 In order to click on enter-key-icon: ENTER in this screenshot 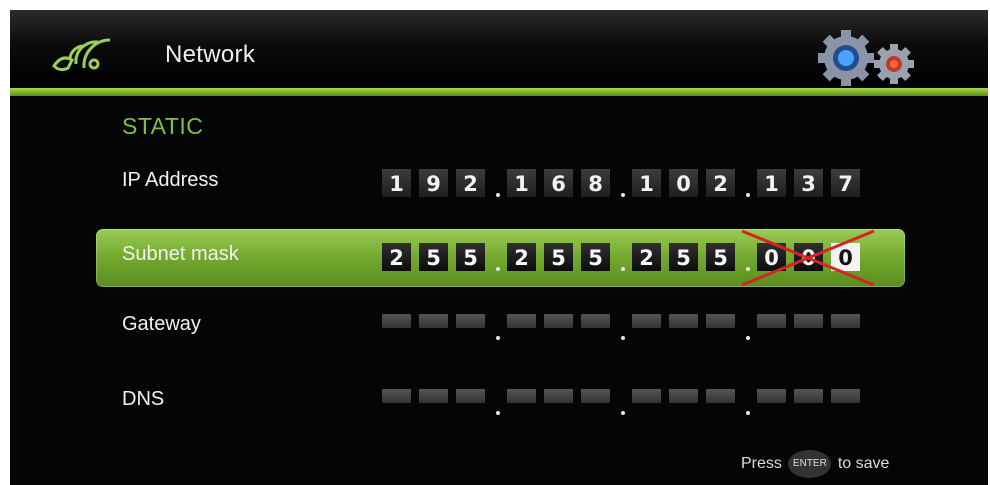, I will do `click(810, 464)`.